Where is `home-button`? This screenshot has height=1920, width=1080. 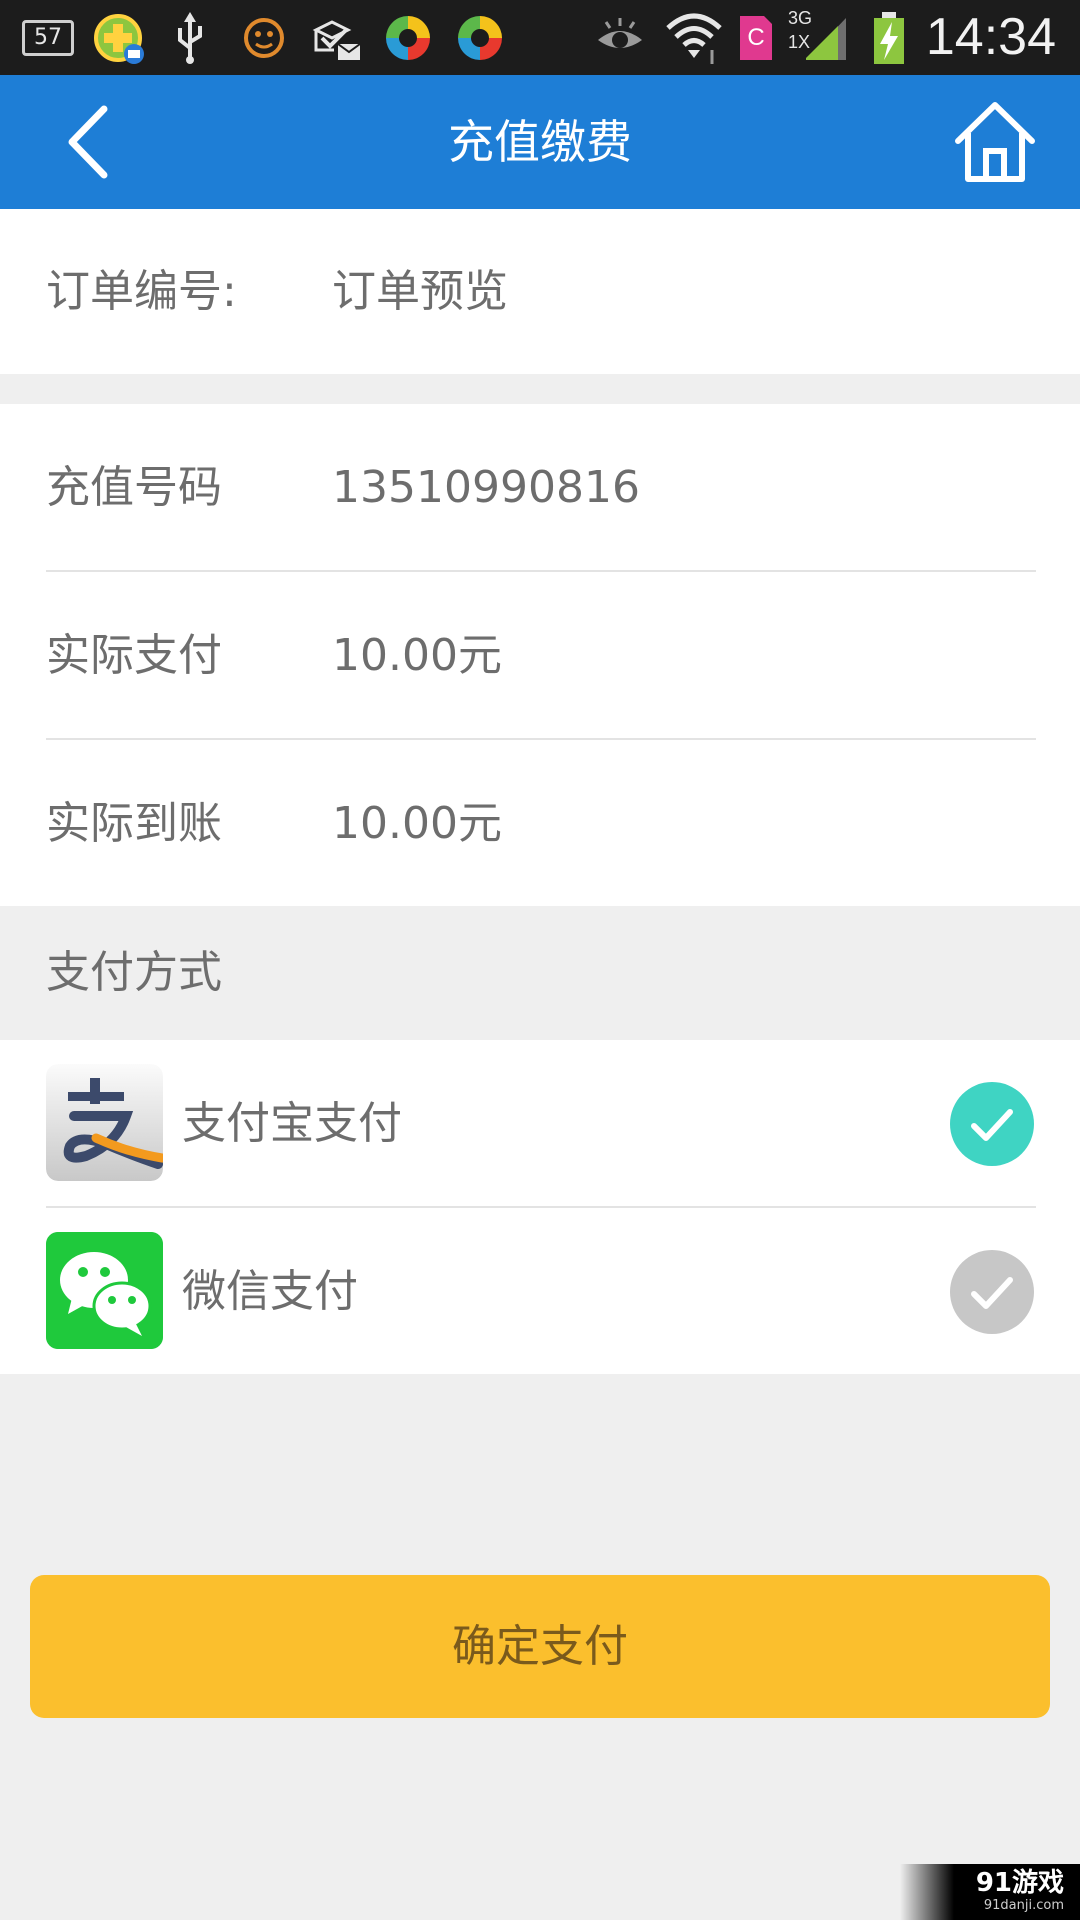
home-button is located at coordinates (995, 142).